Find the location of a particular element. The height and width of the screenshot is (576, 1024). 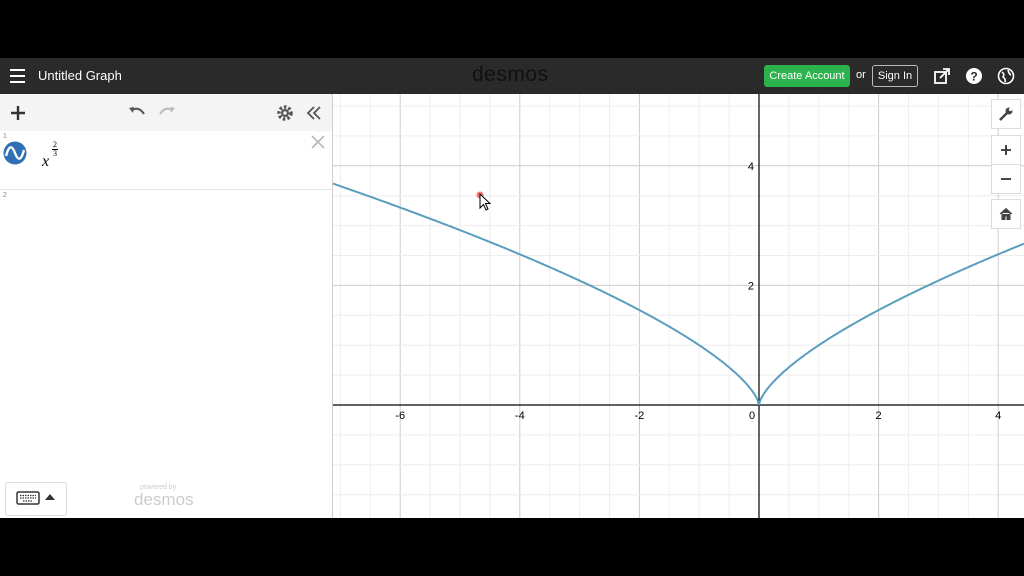

collapse-panel-icon is located at coordinates (314, 113).